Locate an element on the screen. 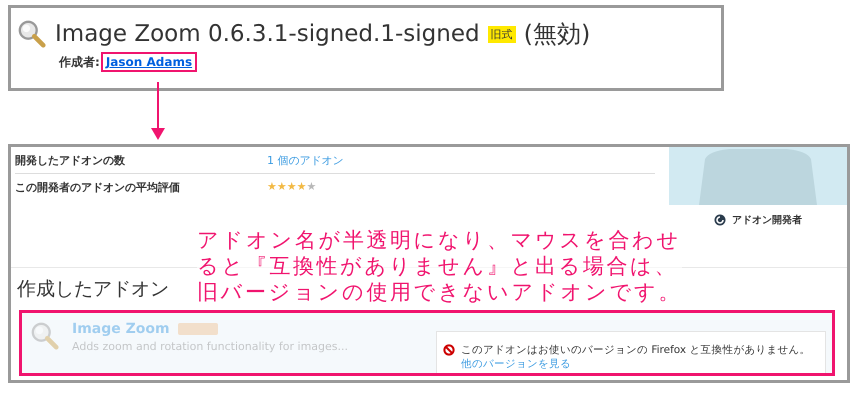 The image size is (856, 400). annotation-text: アドオン名が半透明になり、マウスを合わせ ると『互換性がありません』と出る場合は、 旧バージョンの使用できないアドオンです。 is located at coordinates (439, 266).